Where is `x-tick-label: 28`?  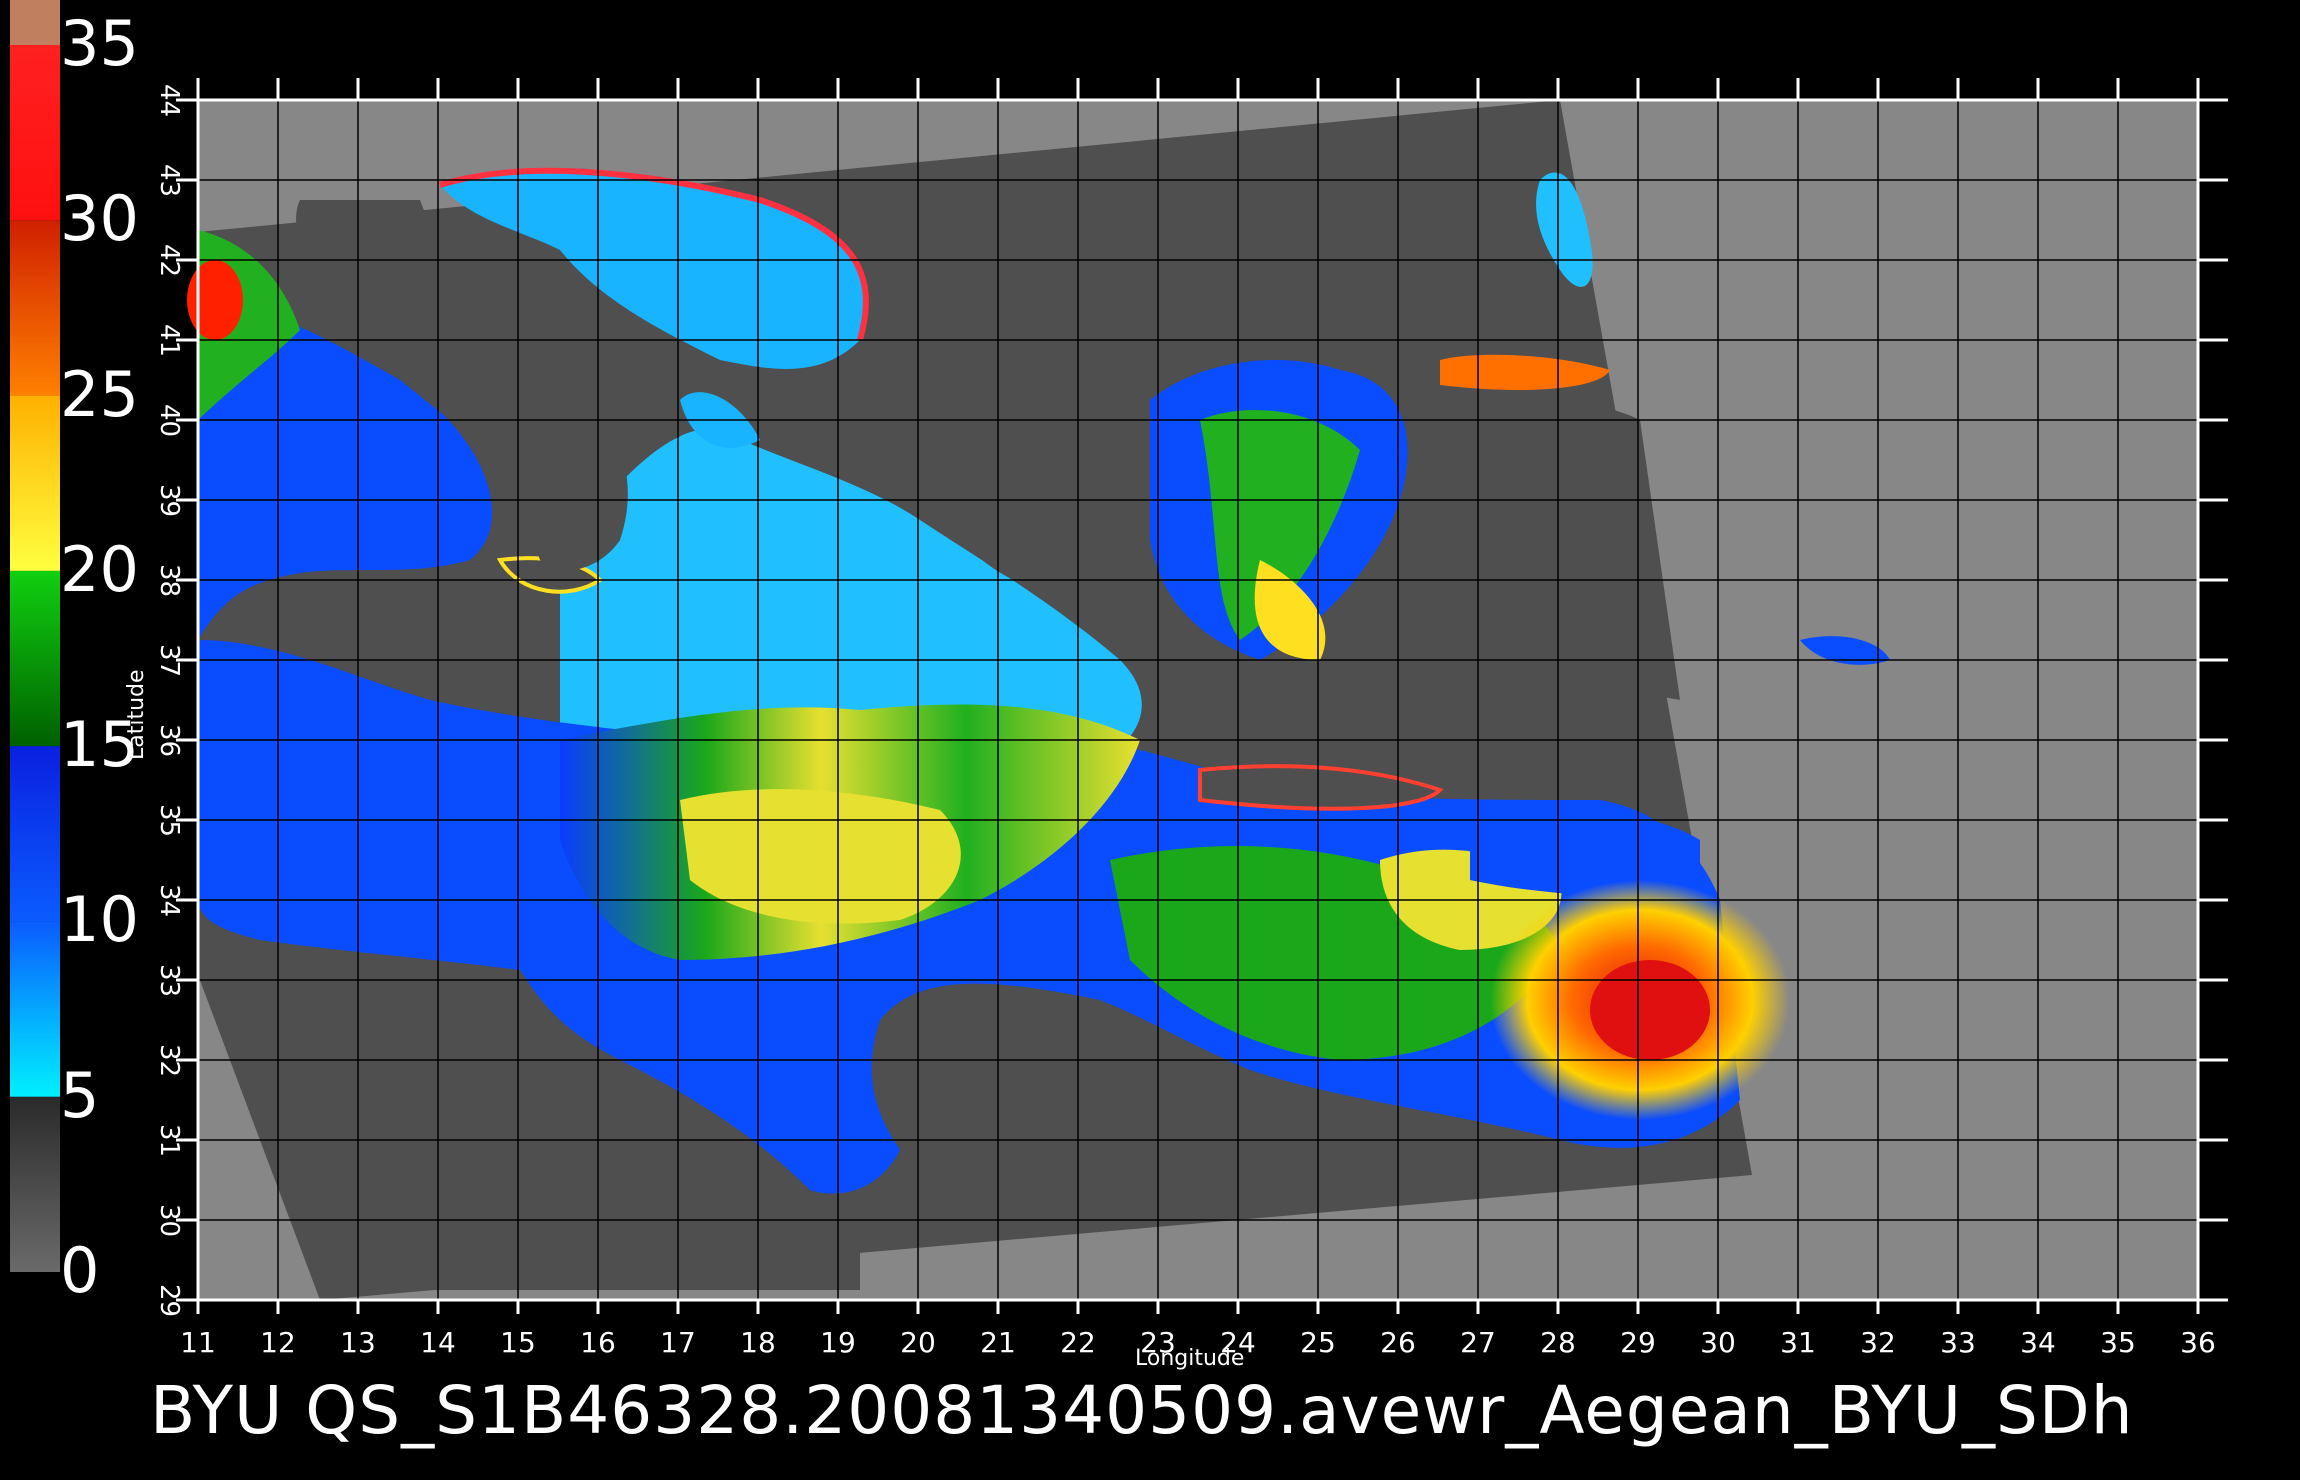 x-tick-label: 28 is located at coordinates (1558, 1342).